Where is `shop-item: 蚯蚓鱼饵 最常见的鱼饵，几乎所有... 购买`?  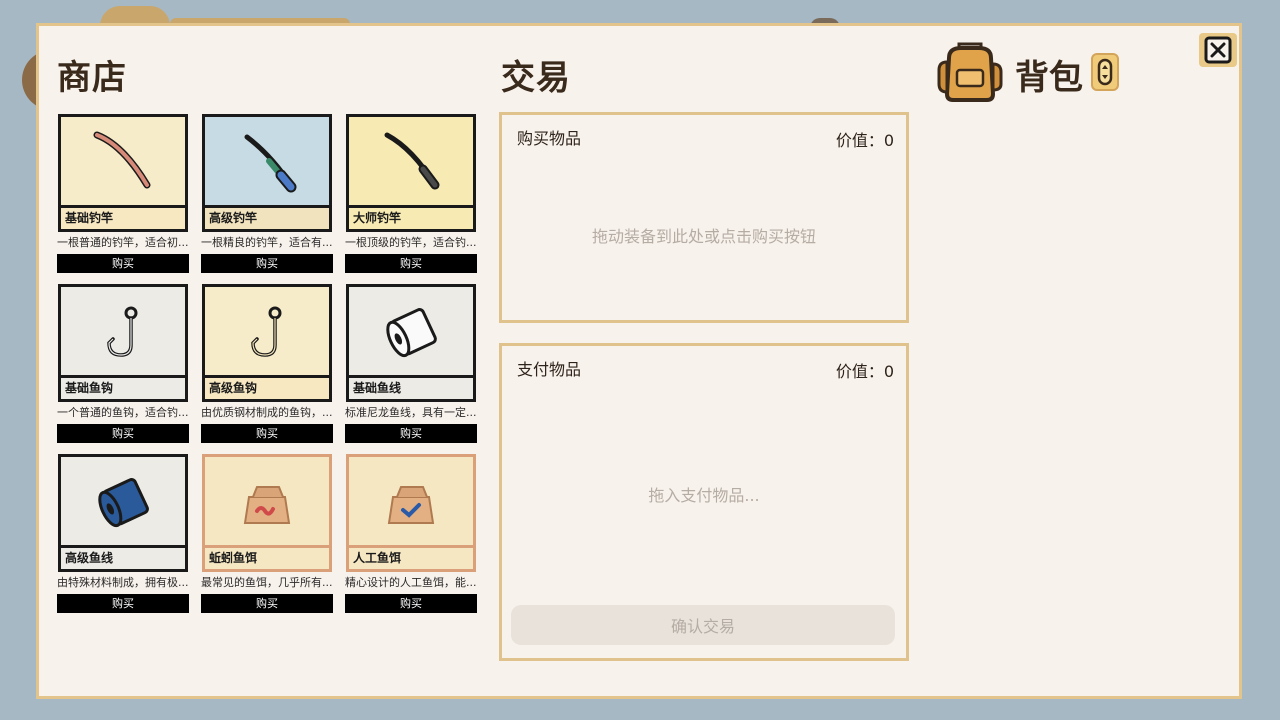
shop-item: 蚯蚓鱼饵 最常见的鱼饵，几乎所有... 购买 is located at coordinates (267, 534).